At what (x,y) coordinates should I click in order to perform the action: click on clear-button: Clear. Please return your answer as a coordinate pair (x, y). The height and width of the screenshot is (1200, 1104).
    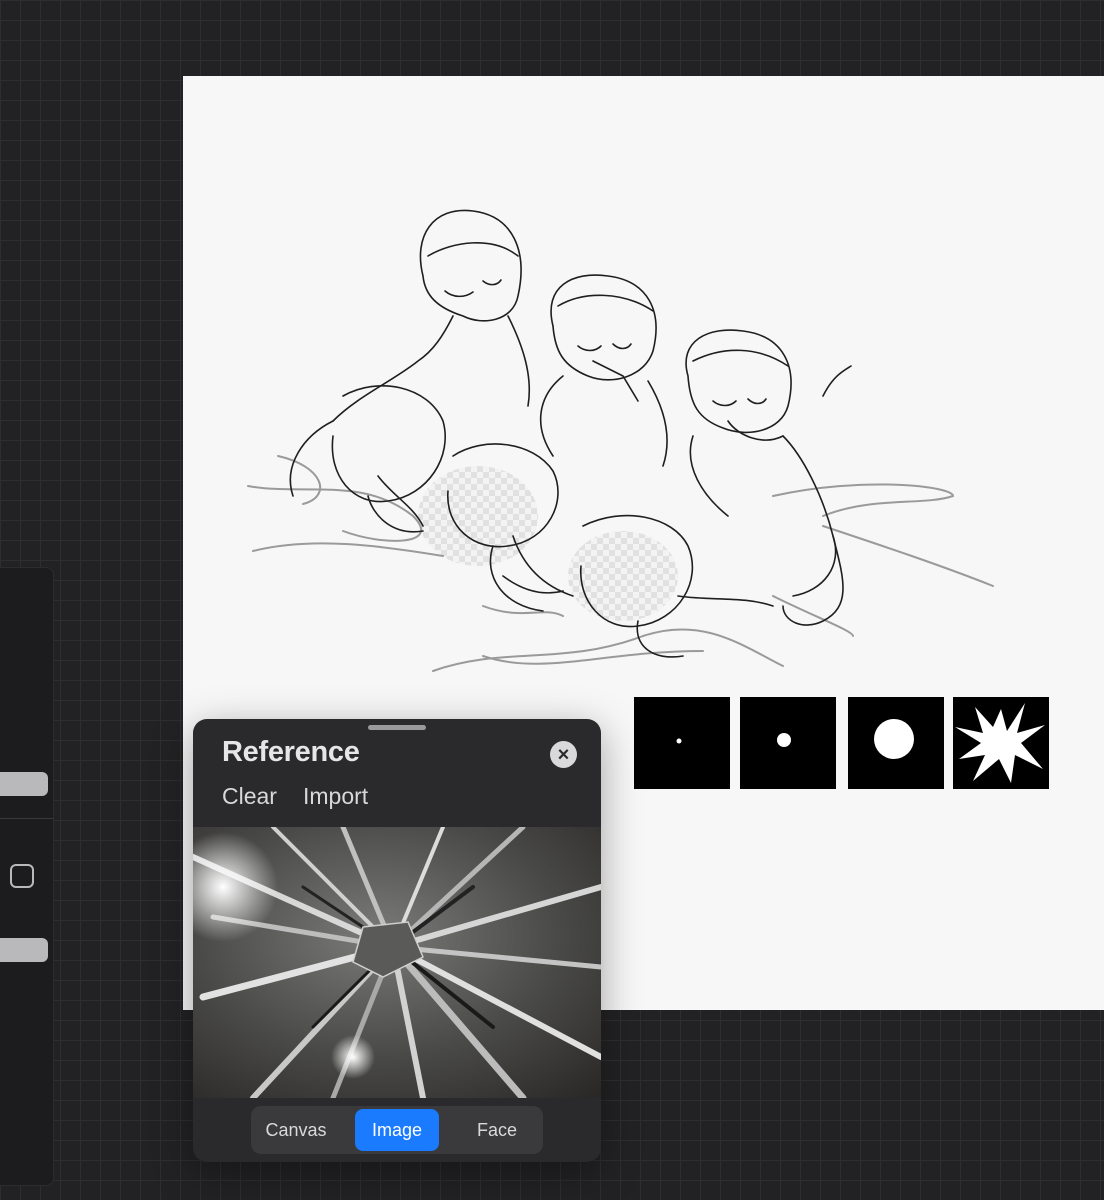
    Looking at the image, I should click on (249, 796).